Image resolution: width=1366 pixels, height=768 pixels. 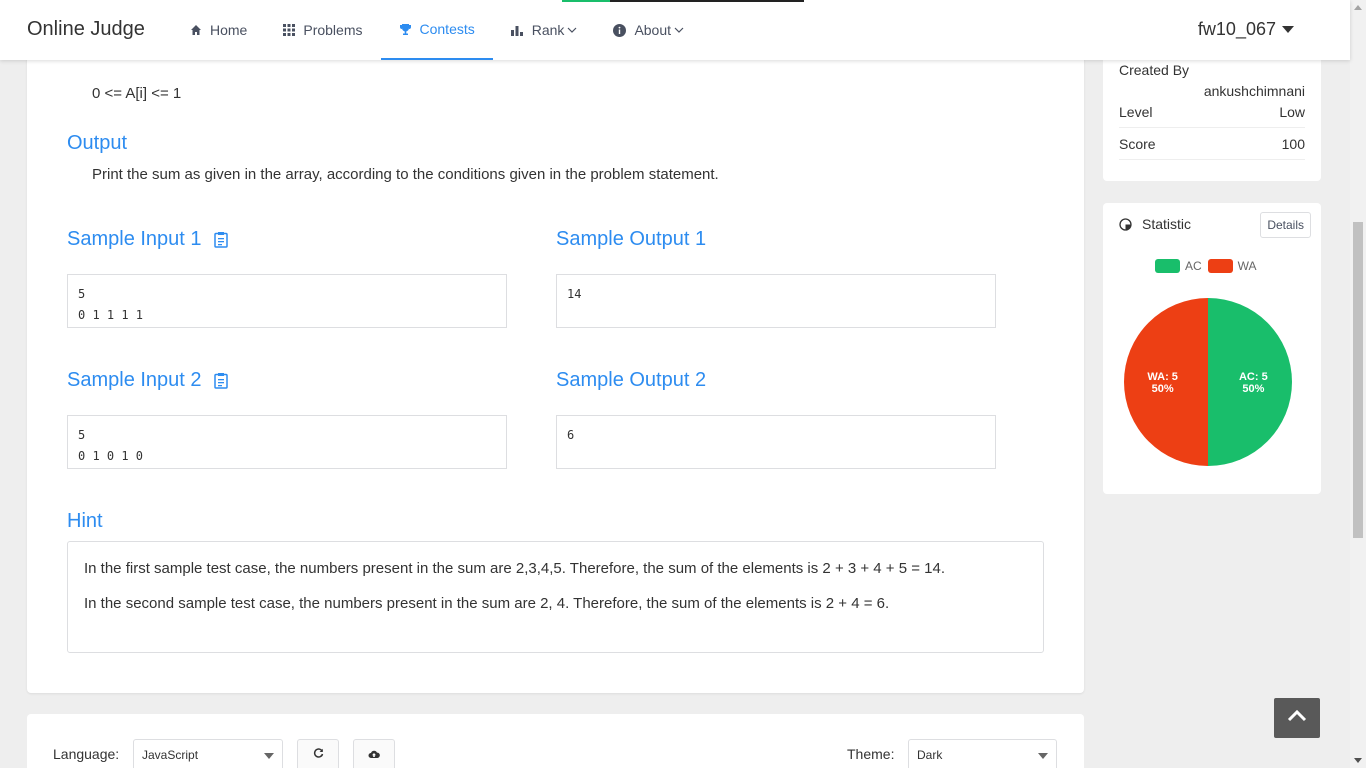 I want to click on statistic-header: Statistic, so click(x=1155, y=224).